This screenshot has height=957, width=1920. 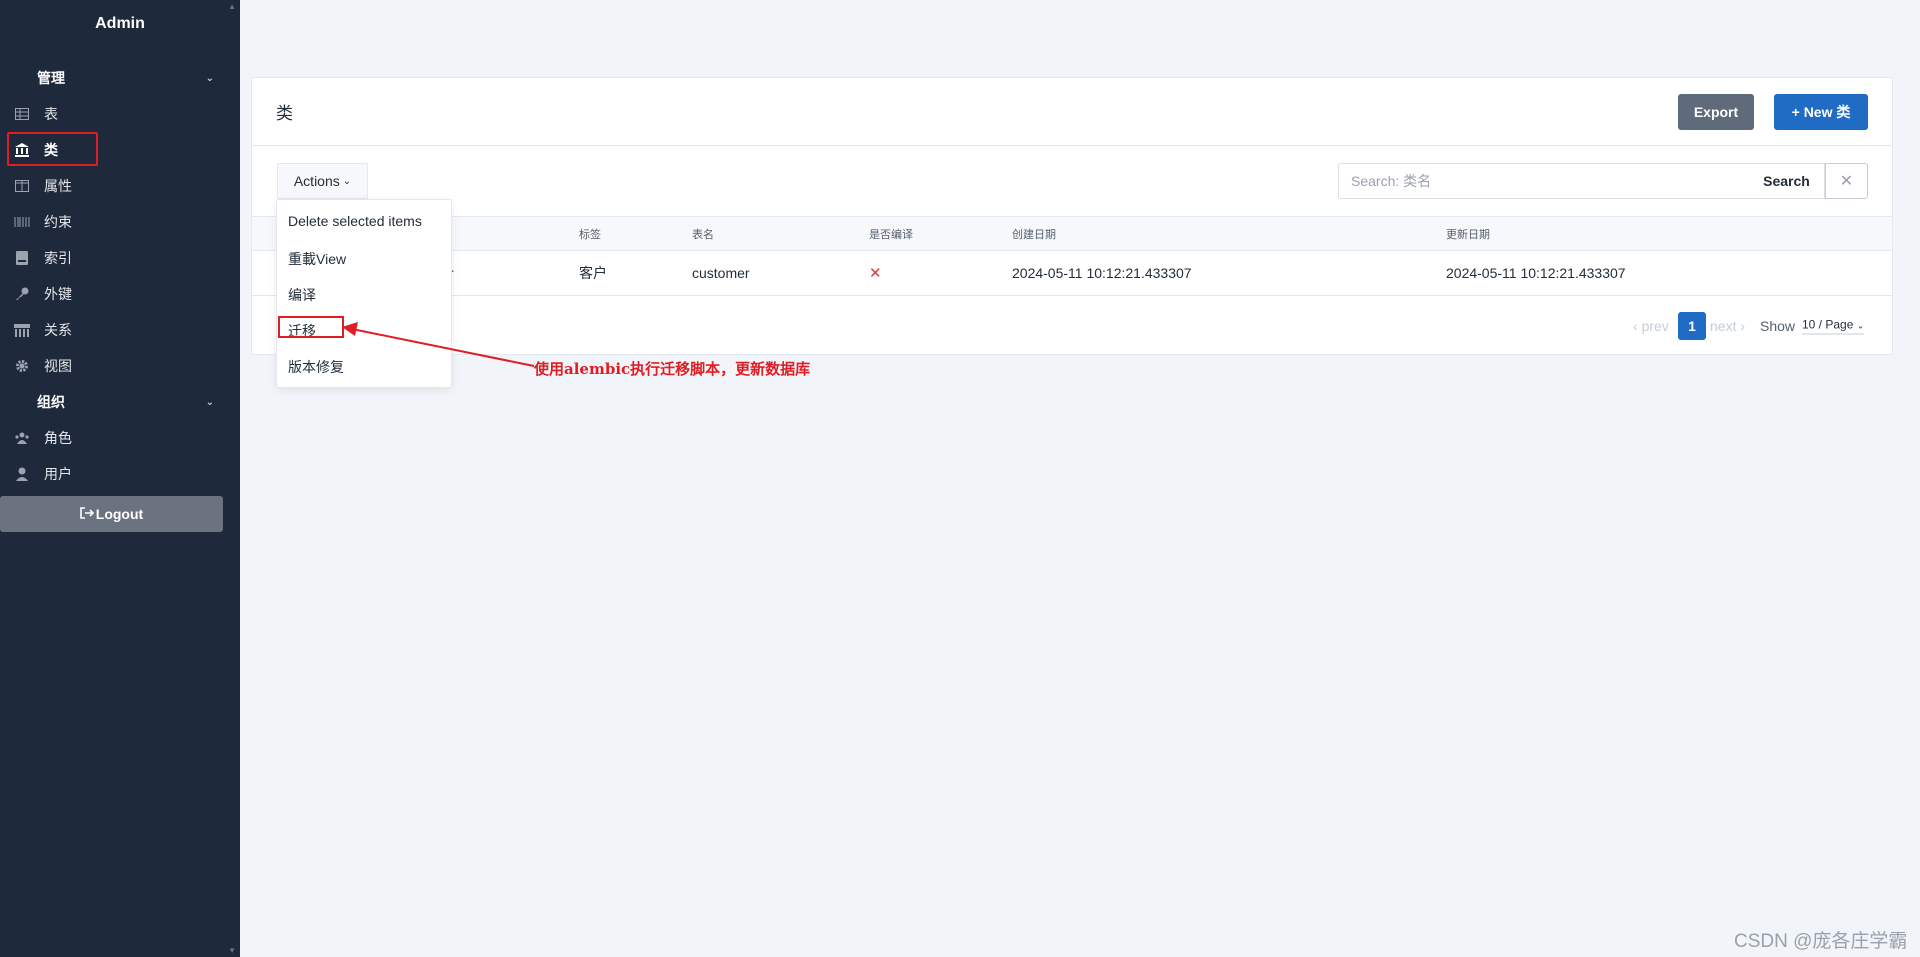 What do you see at coordinates (1787, 181) in the screenshot?
I see `search-button: Search` at bounding box center [1787, 181].